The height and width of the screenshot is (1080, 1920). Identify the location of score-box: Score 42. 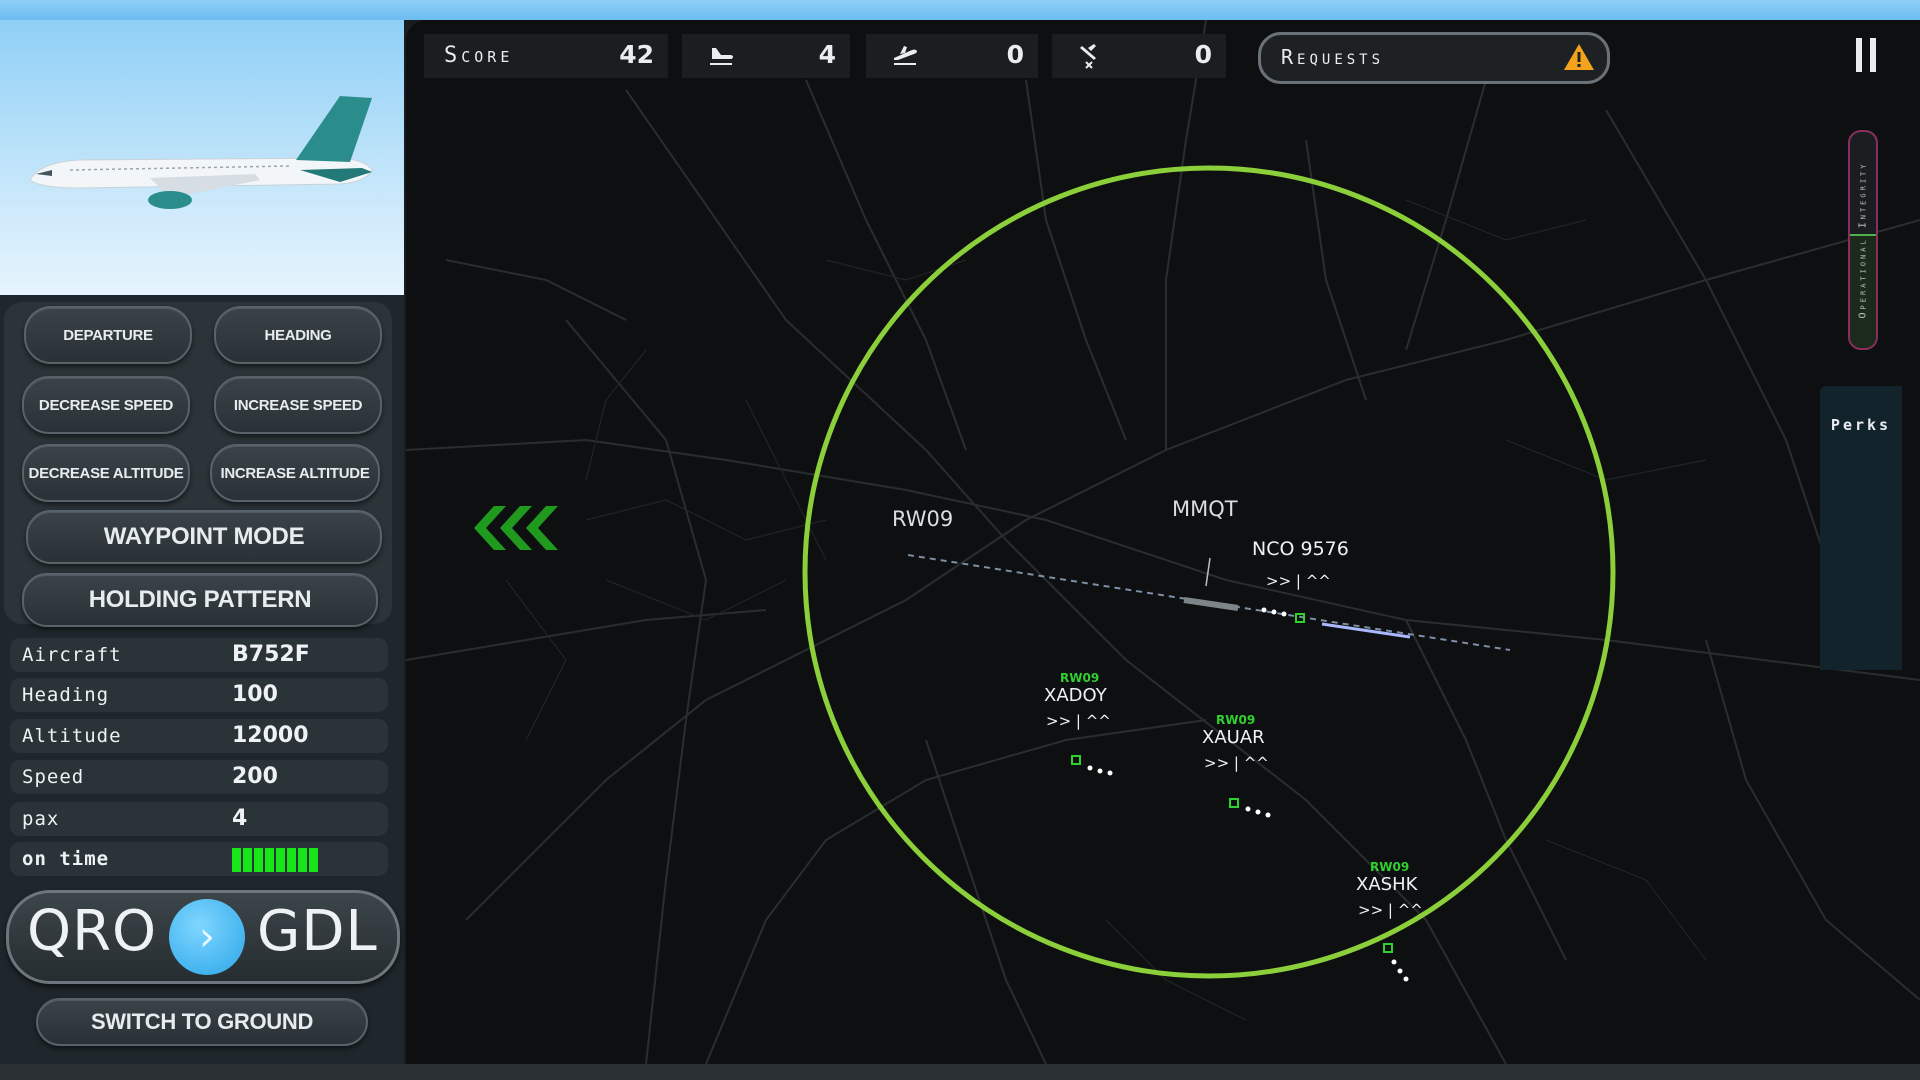
(546, 56).